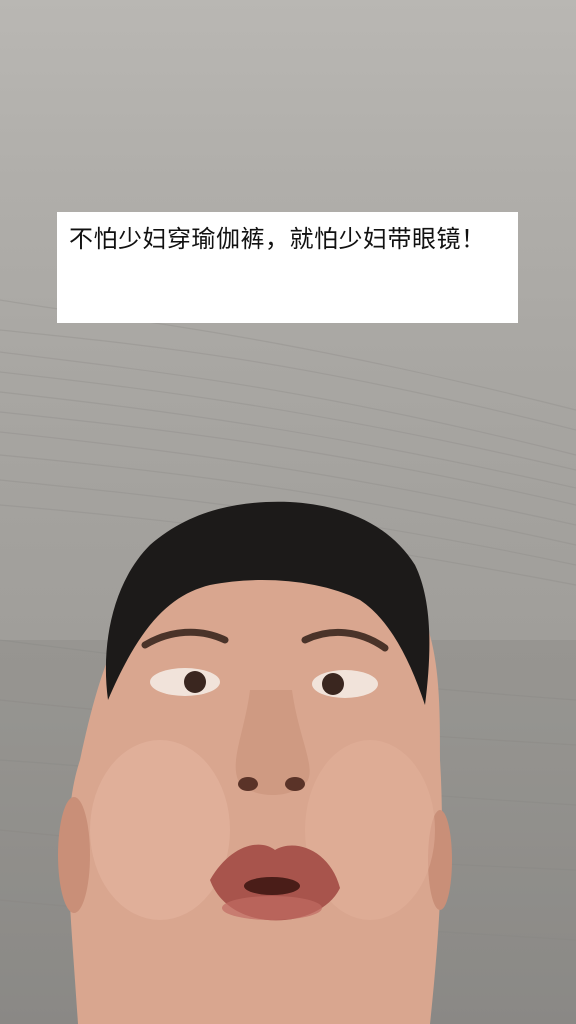 This screenshot has height=1024, width=576. What do you see at coordinates (287, 267) in the screenshot?
I see `caption-box: 不怕少妇穿瑜伽裤，就怕少妇带眼镜！` at bounding box center [287, 267].